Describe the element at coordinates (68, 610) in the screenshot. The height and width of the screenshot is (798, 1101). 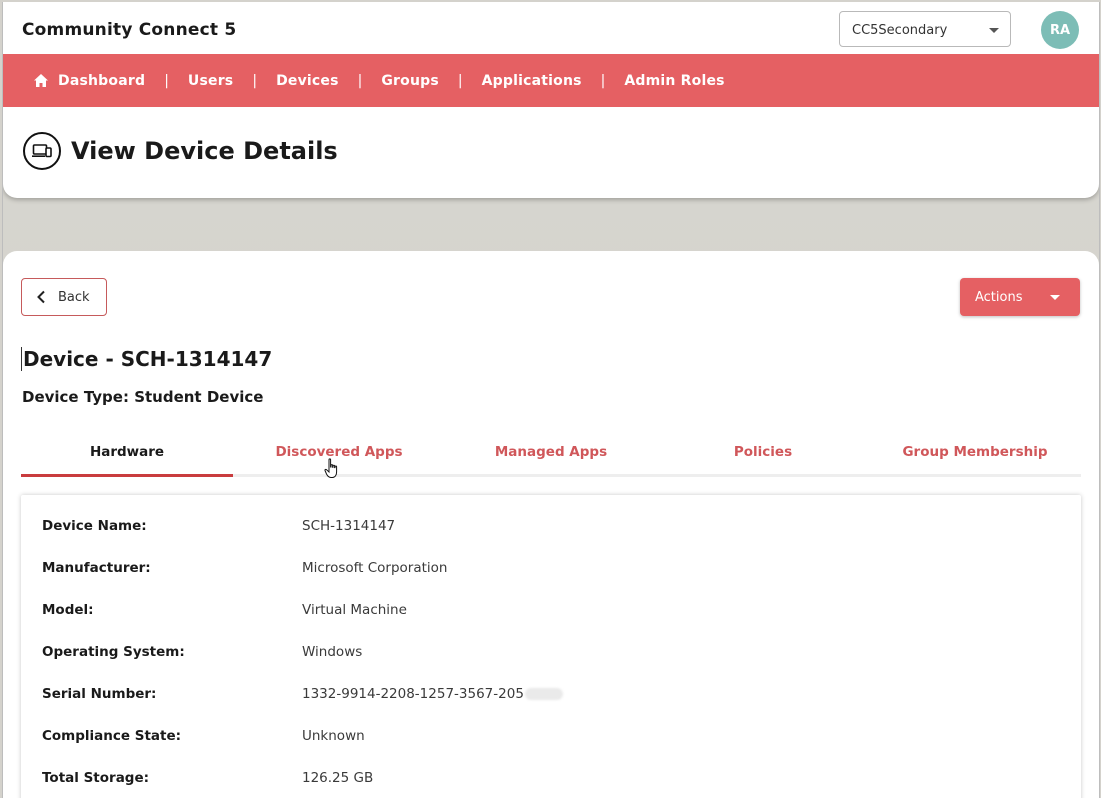
I see `detail-label: Model:` at that location.